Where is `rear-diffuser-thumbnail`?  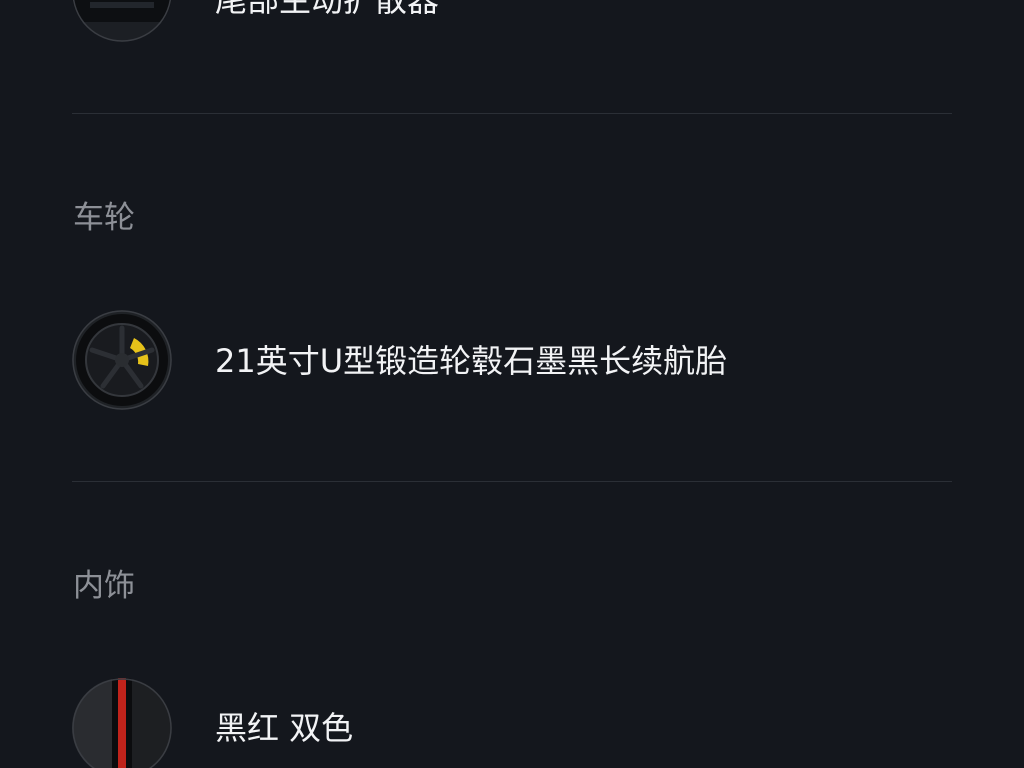 rear-diffuser-thumbnail is located at coordinates (122, 21).